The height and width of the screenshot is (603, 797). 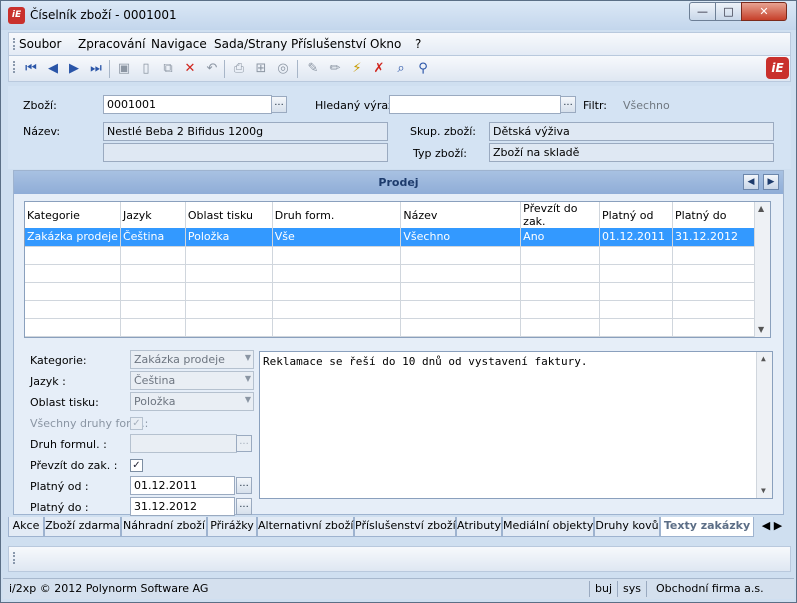 What do you see at coordinates (250, 44) in the screenshot?
I see `menu-sada-strany: Sada/Strany` at bounding box center [250, 44].